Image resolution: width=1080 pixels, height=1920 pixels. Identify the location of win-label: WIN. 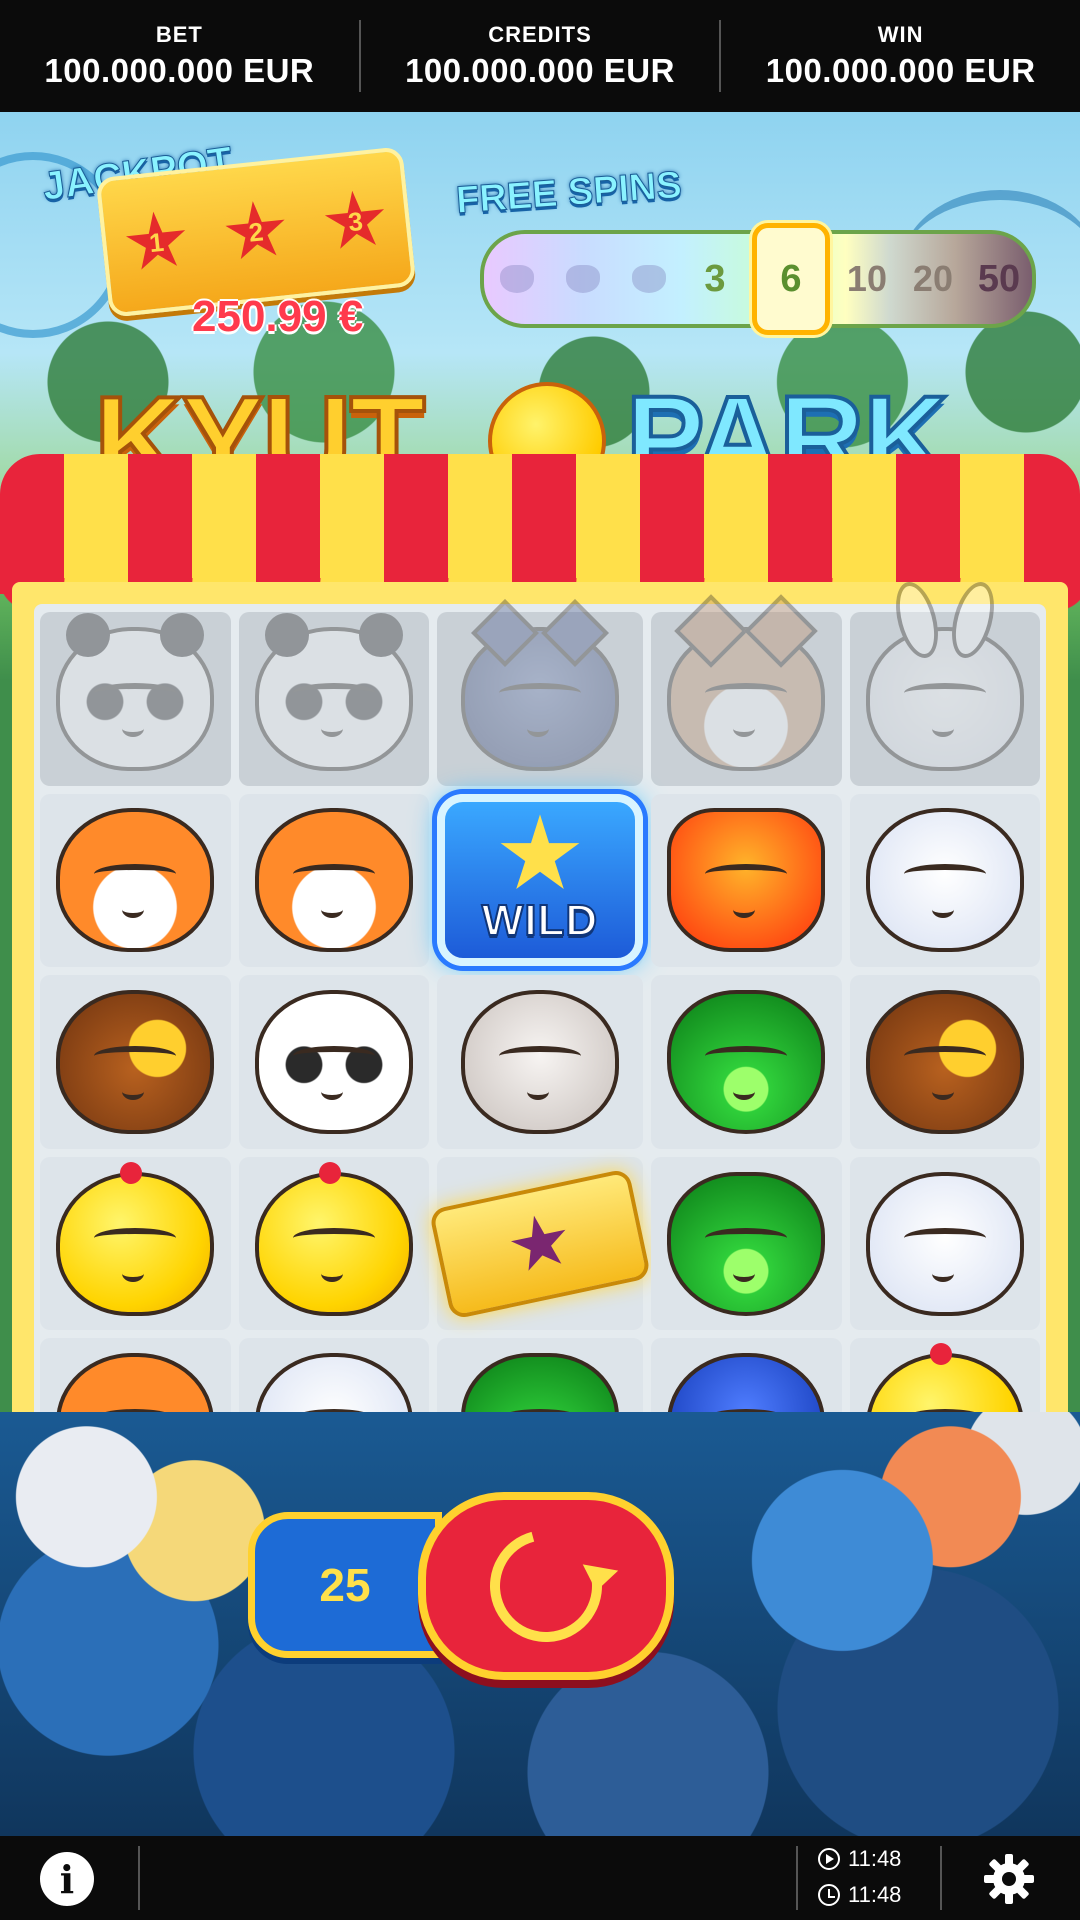
(900, 34).